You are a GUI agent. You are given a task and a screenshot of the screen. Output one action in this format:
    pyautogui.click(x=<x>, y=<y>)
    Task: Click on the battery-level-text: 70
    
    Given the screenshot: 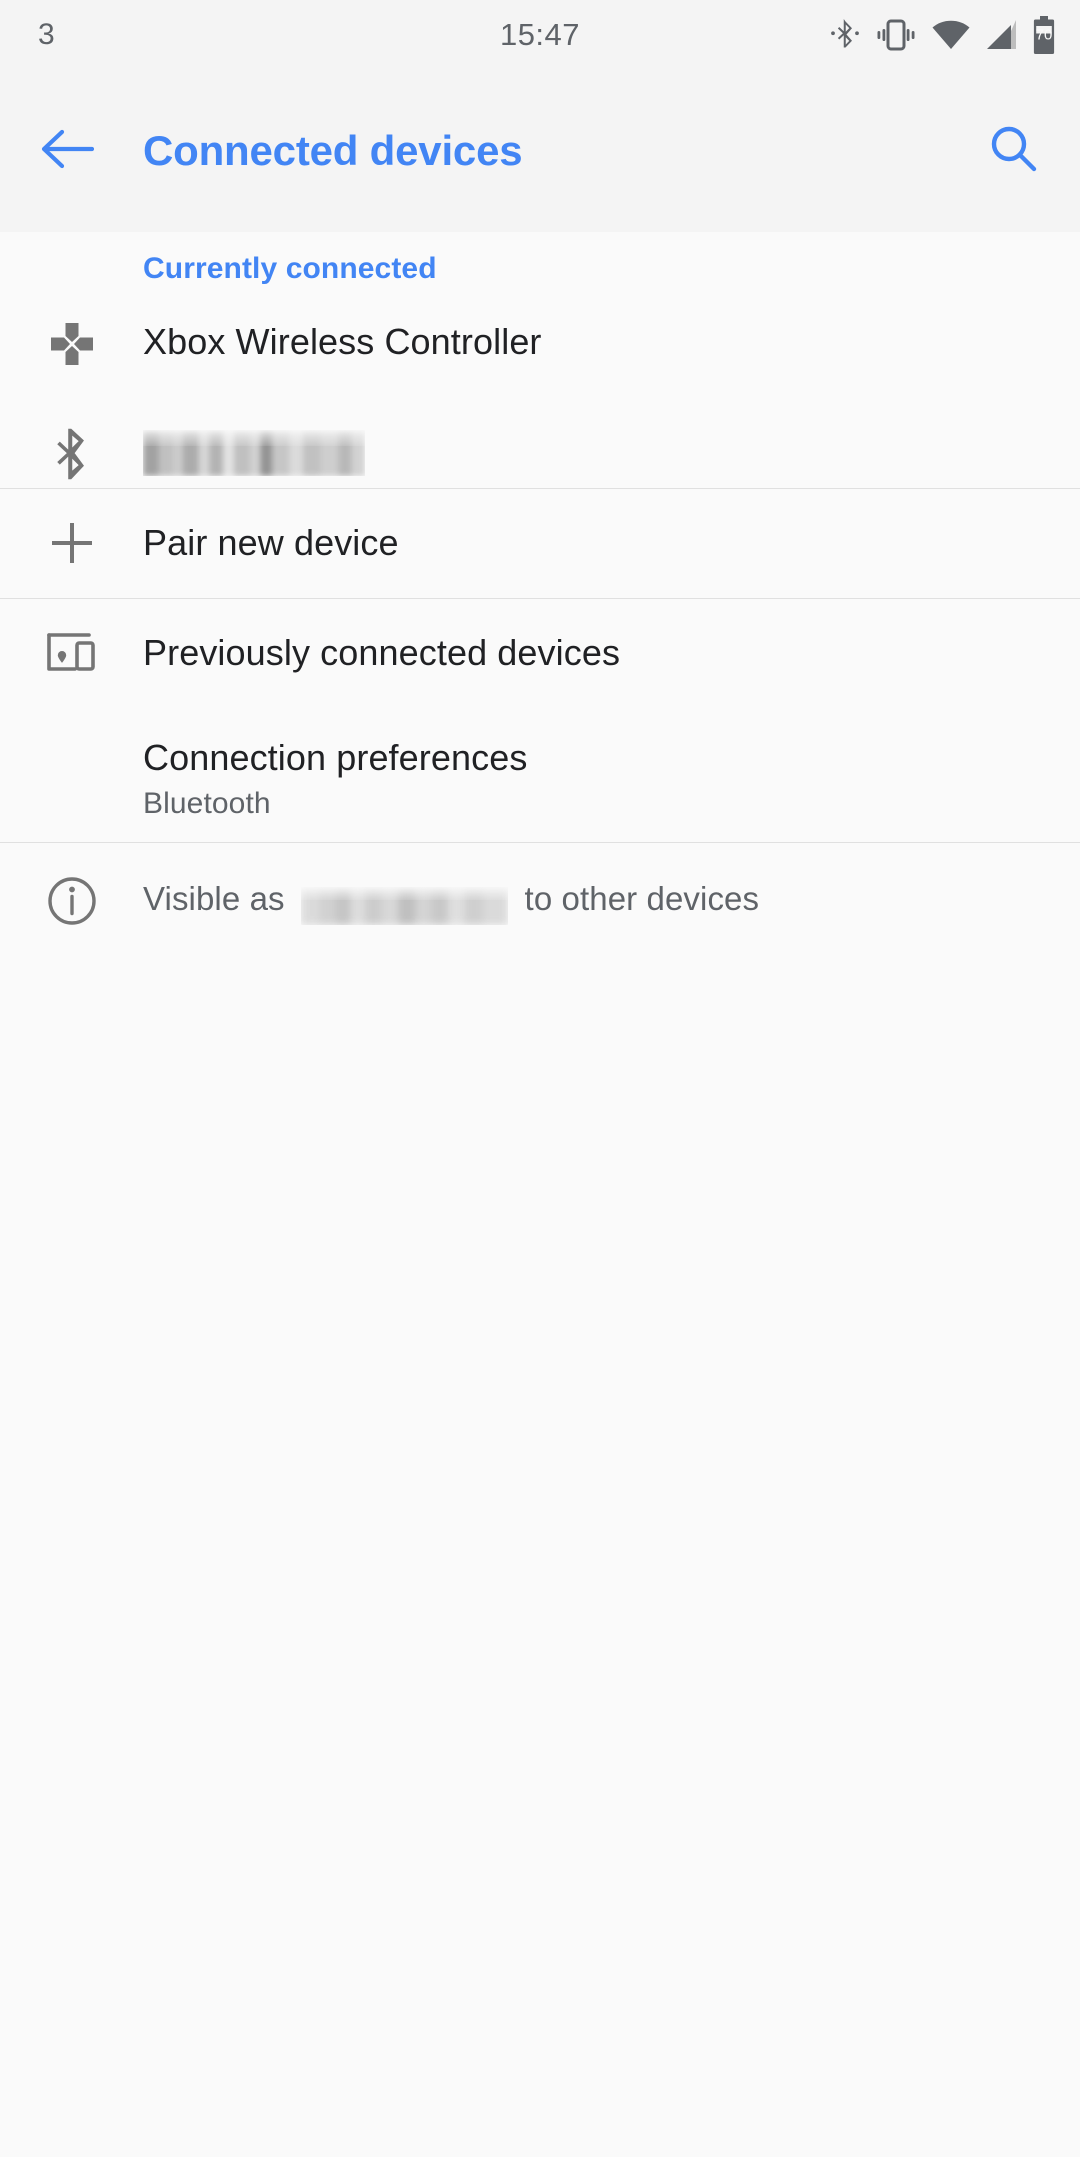 What is the action you would take?
    pyautogui.click(x=1044, y=35)
    